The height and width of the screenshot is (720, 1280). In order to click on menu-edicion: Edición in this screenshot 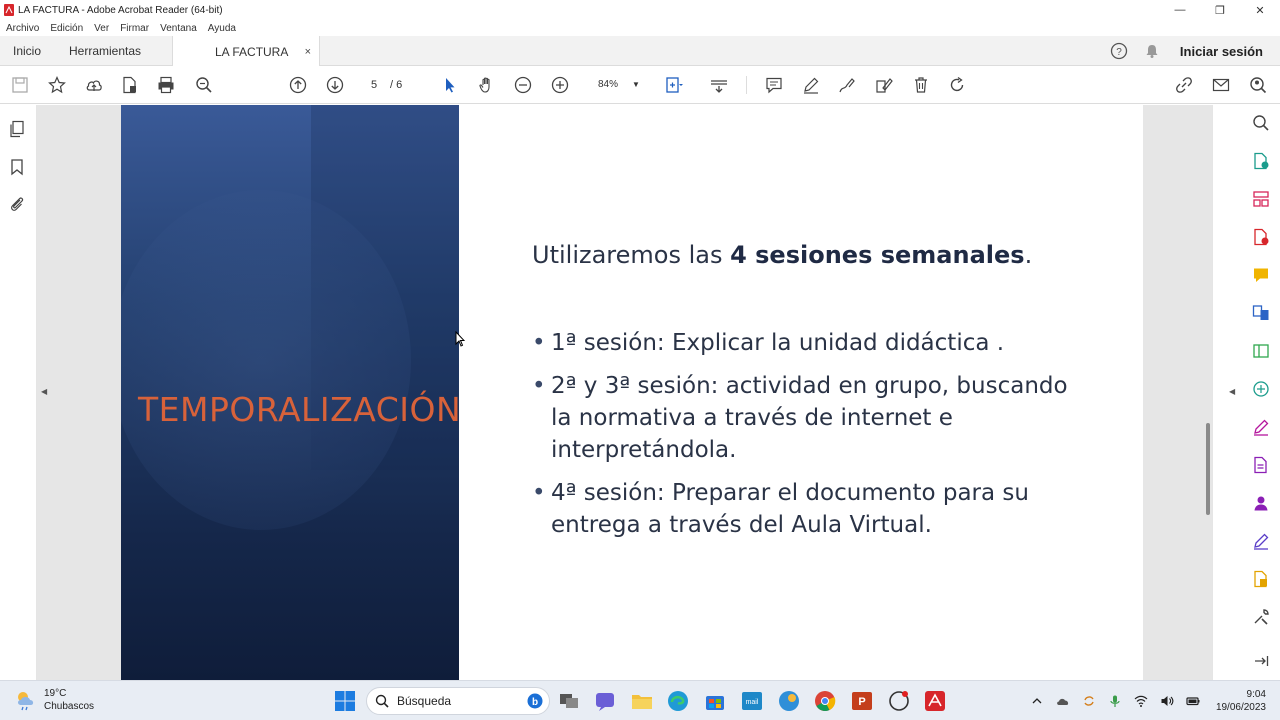, I will do `click(66, 28)`.